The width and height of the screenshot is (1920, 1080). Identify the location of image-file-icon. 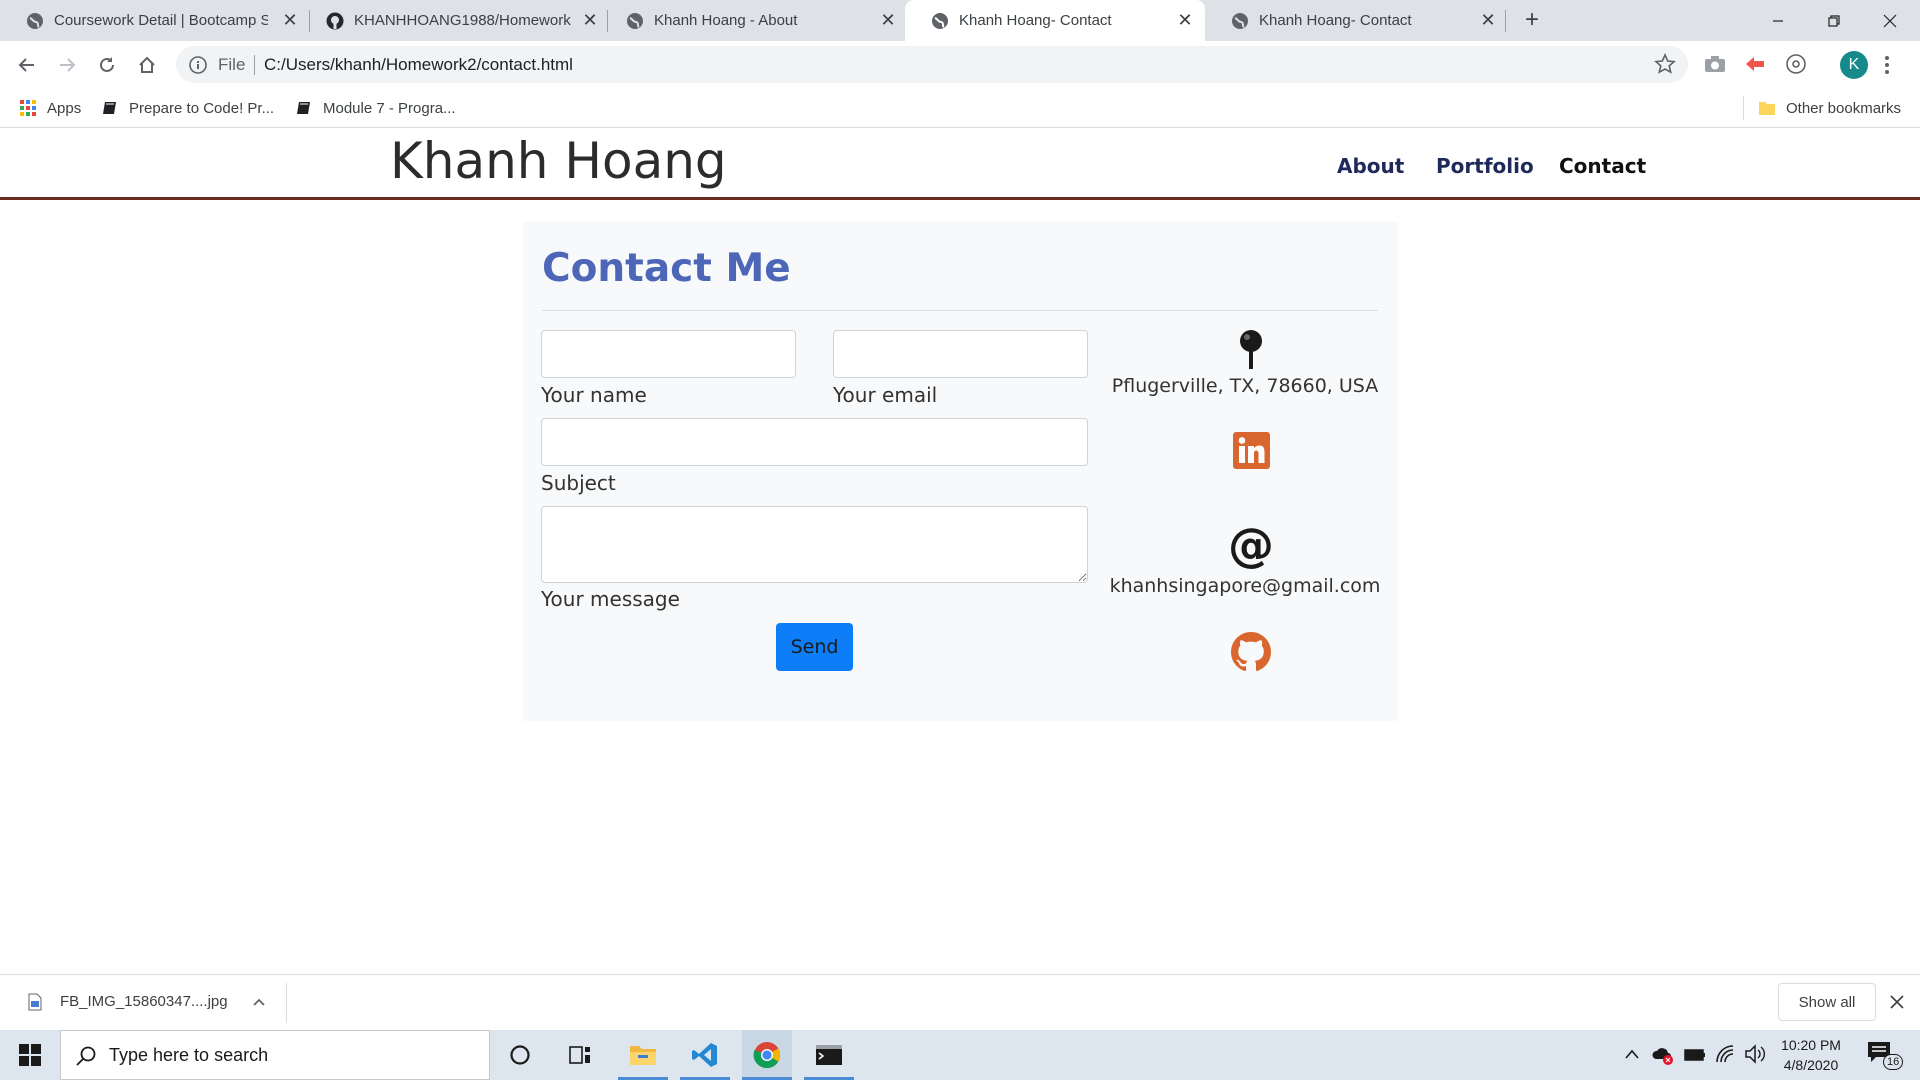
(35, 1002).